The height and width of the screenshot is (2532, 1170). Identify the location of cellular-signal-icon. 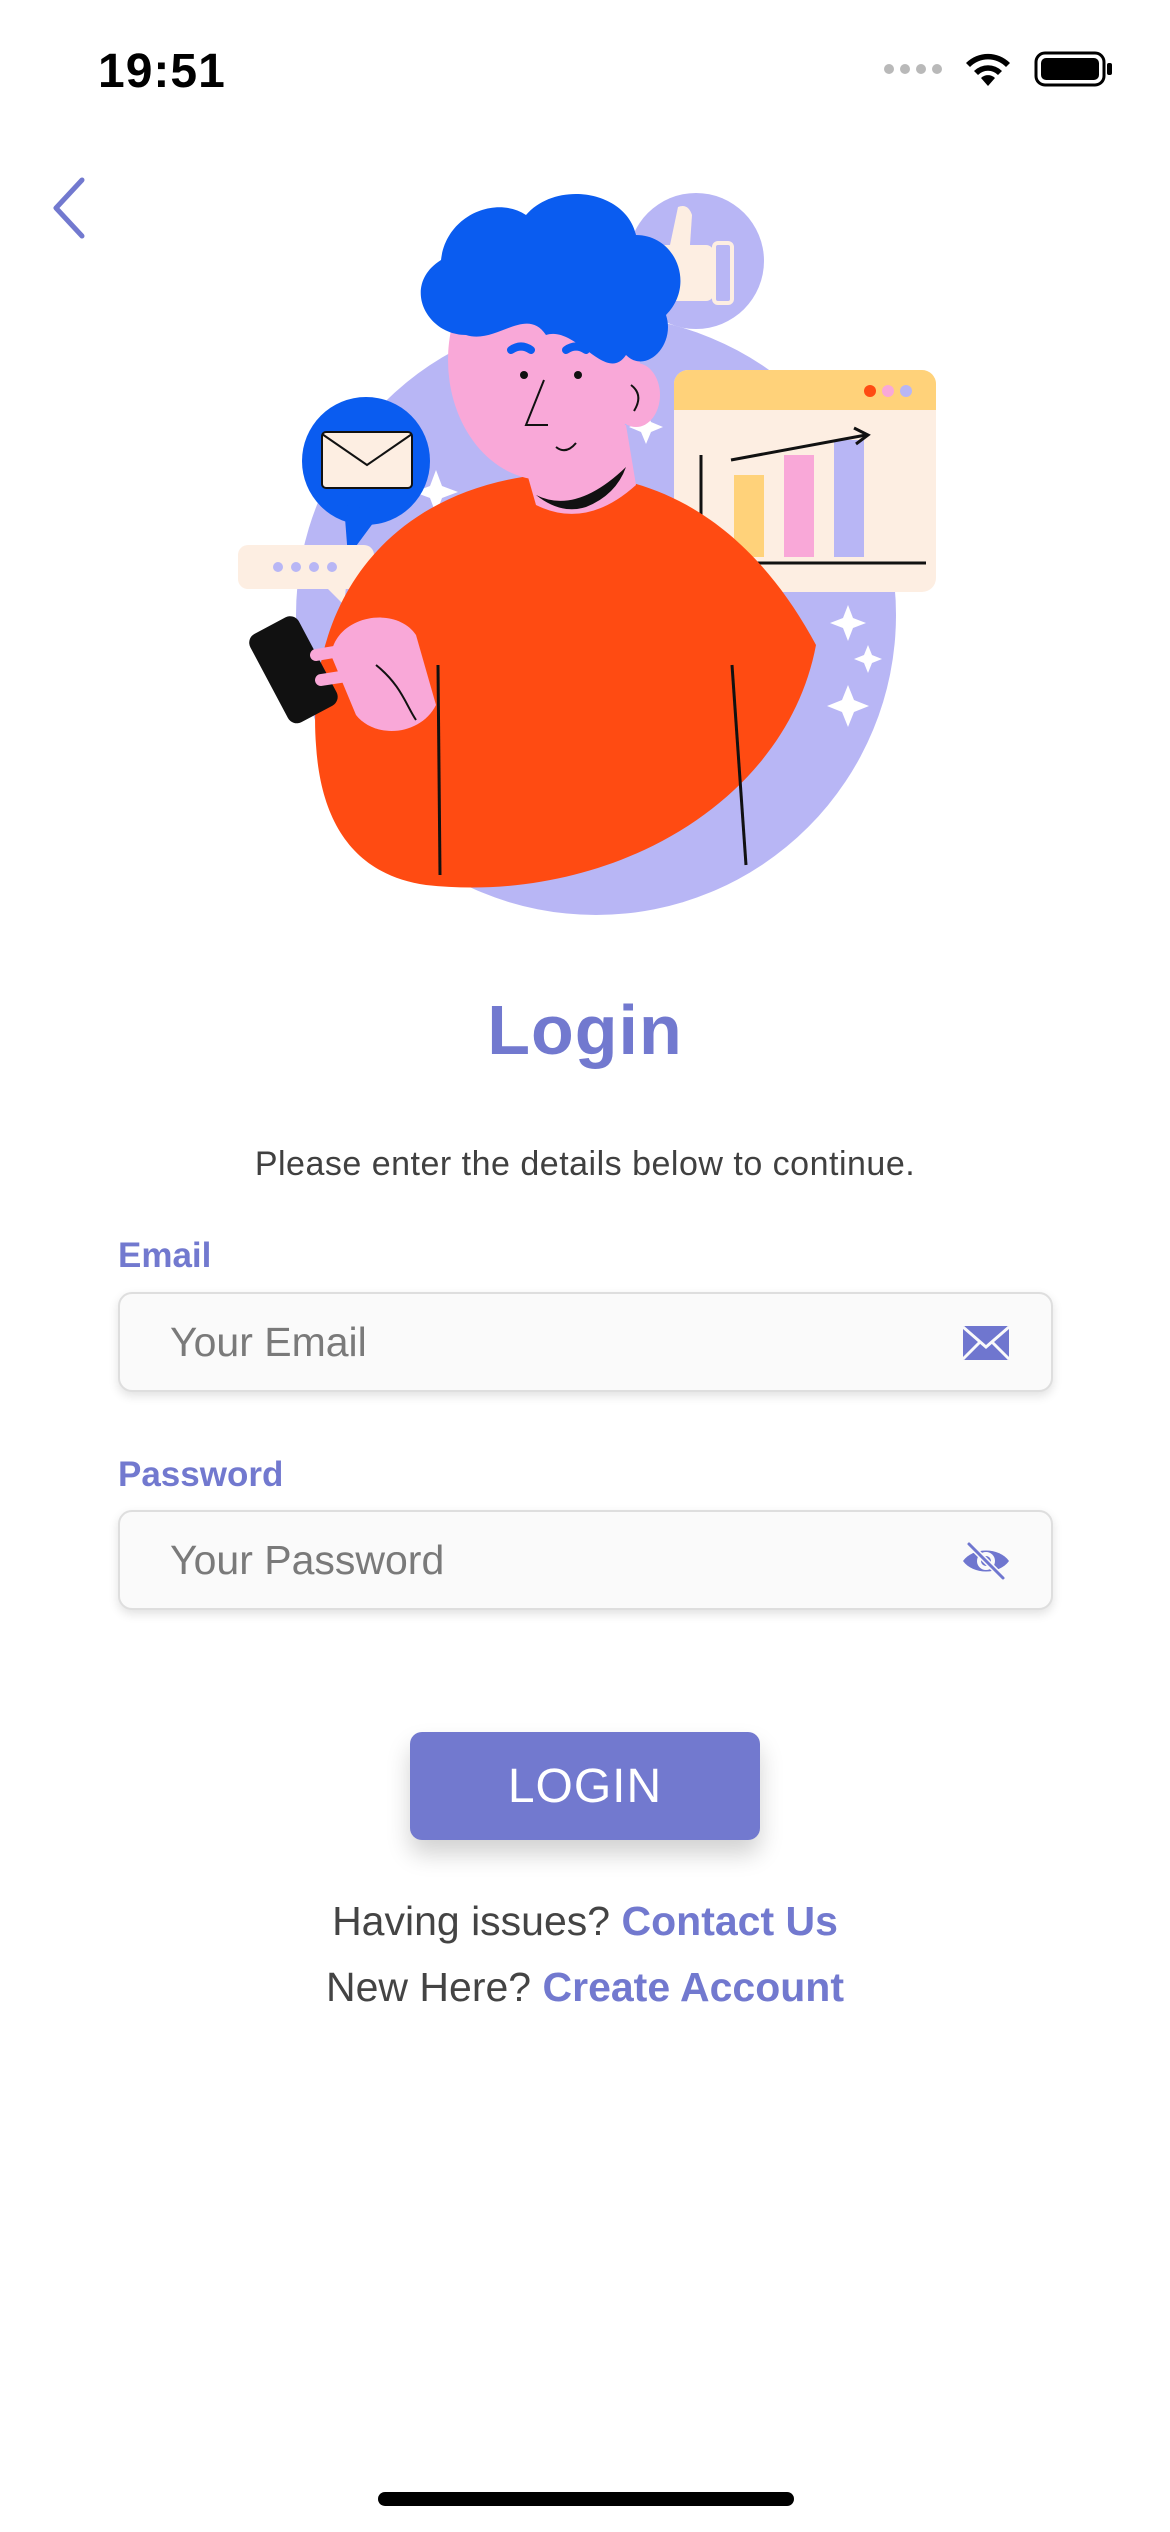
(913, 69).